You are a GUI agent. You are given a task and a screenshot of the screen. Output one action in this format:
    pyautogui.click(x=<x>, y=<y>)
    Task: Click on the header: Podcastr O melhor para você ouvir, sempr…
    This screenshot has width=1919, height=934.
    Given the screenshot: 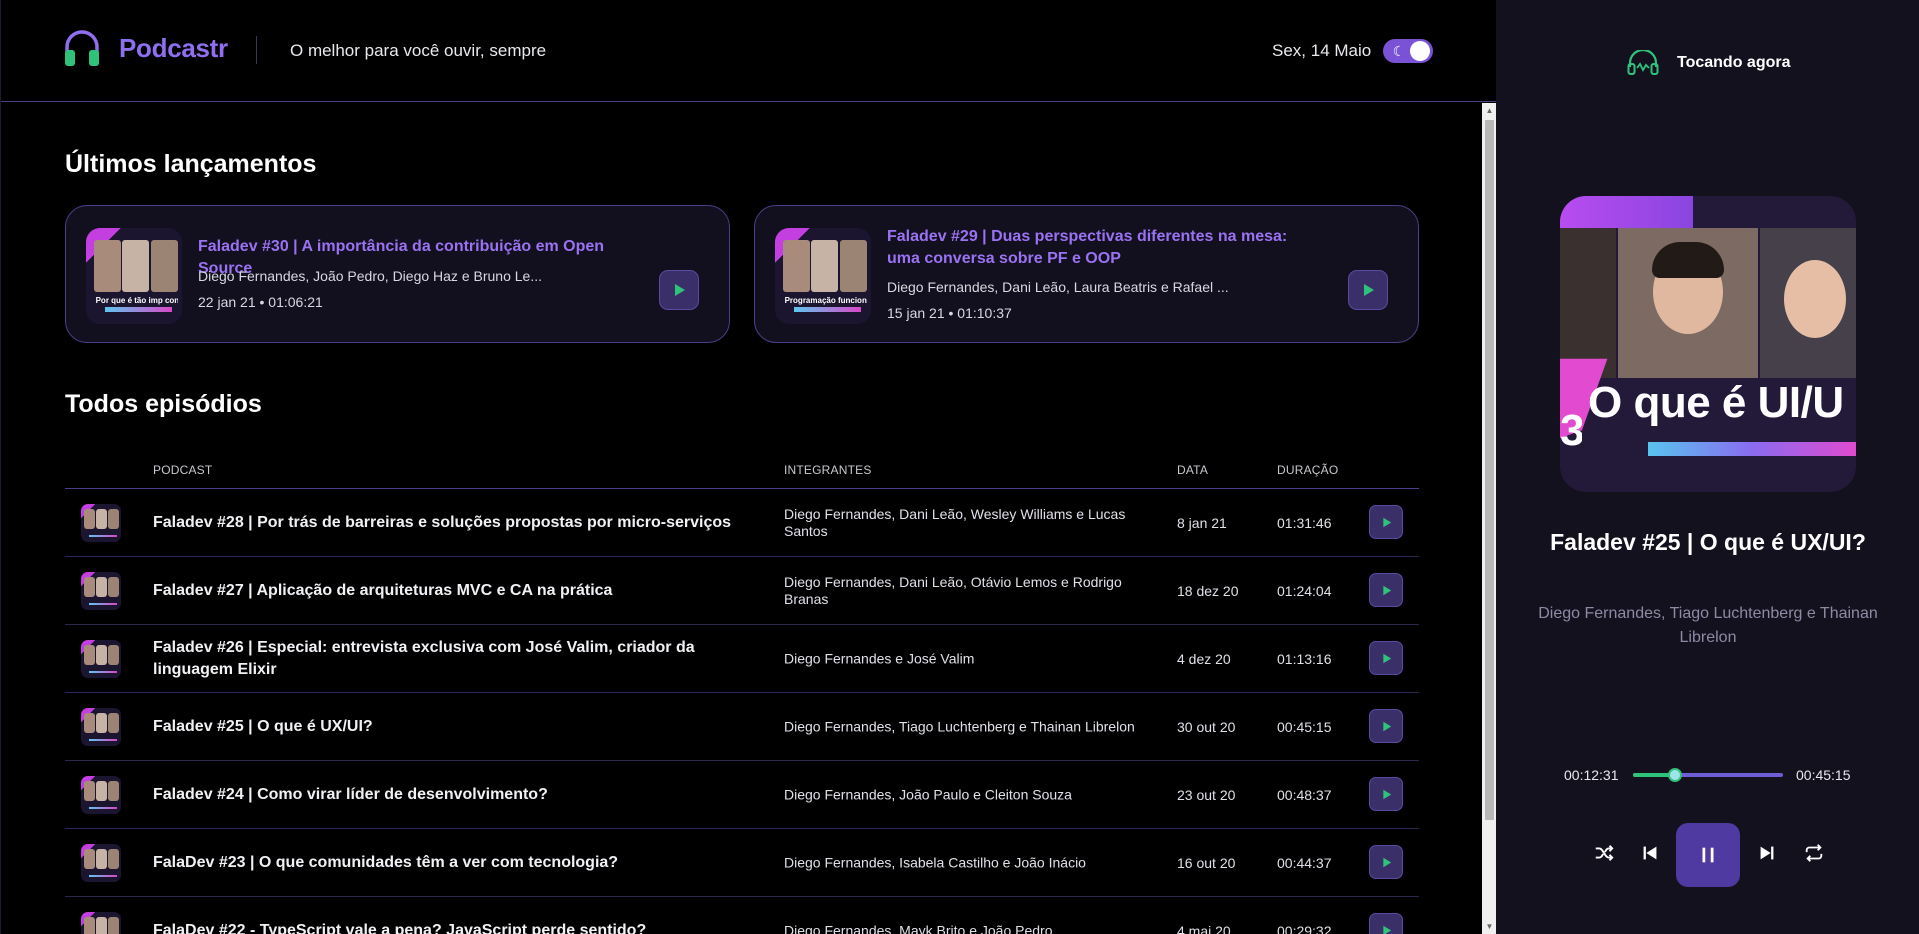 What is the action you would take?
    pyautogui.click(x=749, y=51)
    